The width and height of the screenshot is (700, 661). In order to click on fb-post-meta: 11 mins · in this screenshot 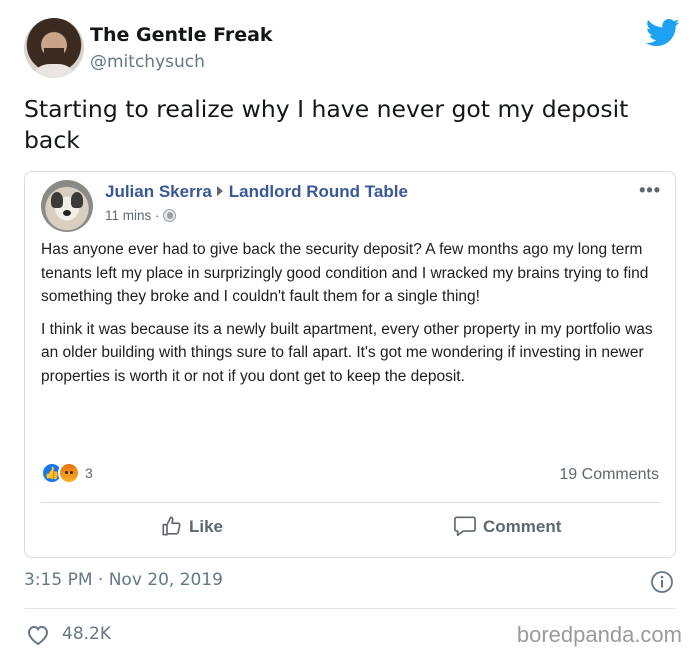, I will do `click(140, 215)`.